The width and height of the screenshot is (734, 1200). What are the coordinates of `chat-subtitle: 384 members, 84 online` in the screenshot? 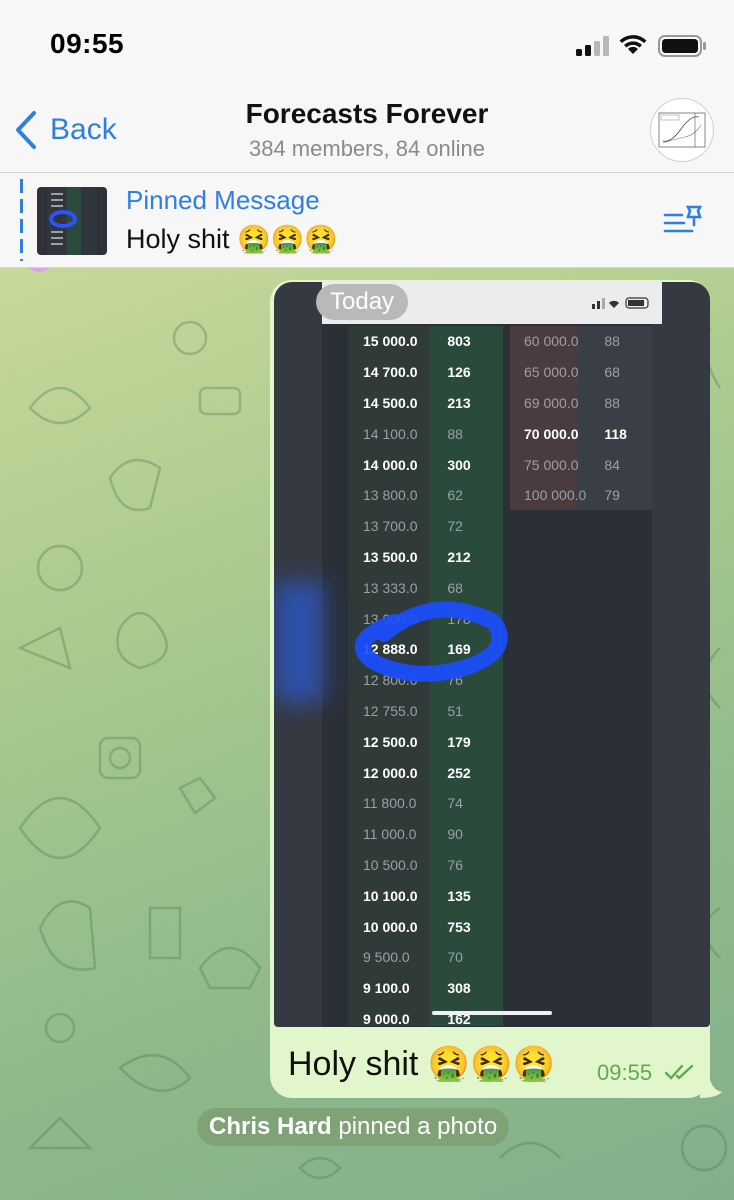 It's located at (367, 148).